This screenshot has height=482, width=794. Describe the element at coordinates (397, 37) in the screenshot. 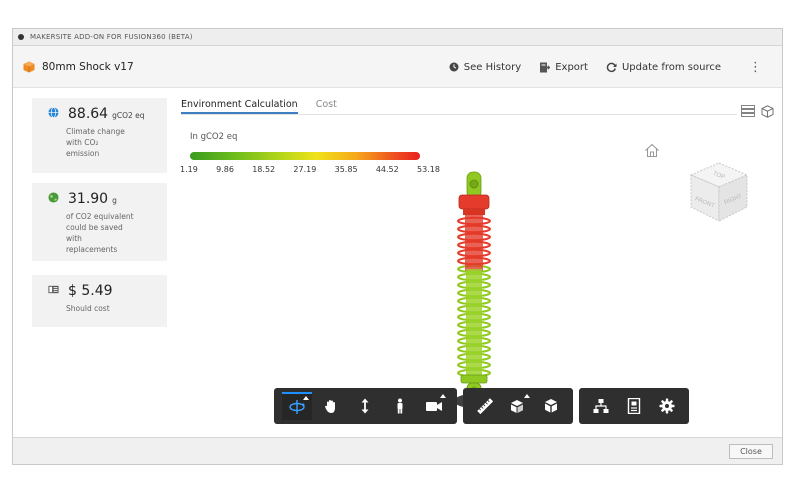

I see `window-titlebar: MAKERSITE ADD-ON FOR FUSION360 (BETA)` at that location.